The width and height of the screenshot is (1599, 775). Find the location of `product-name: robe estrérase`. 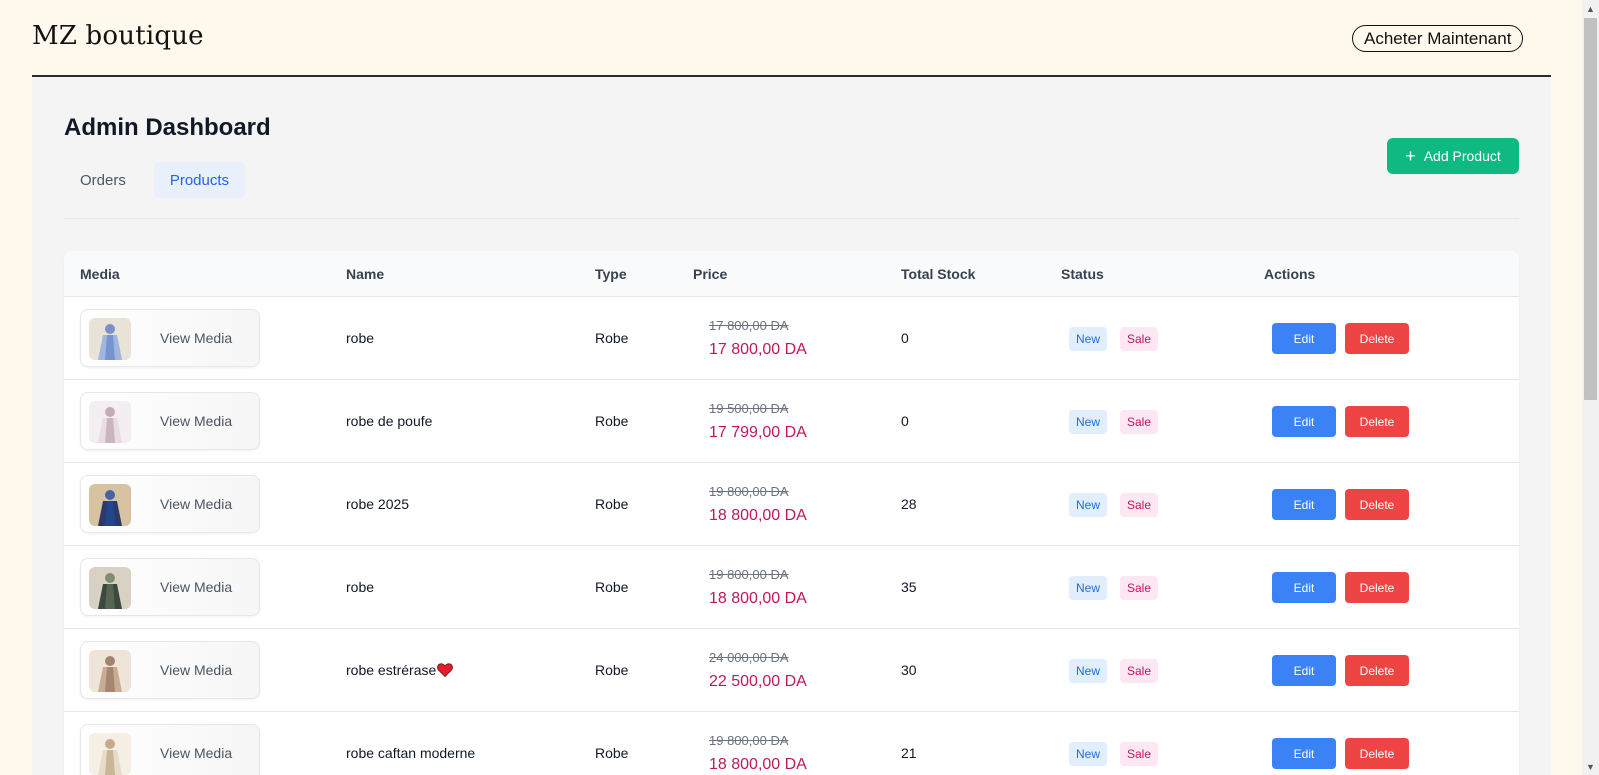

product-name: robe estrérase is located at coordinates (400, 670).